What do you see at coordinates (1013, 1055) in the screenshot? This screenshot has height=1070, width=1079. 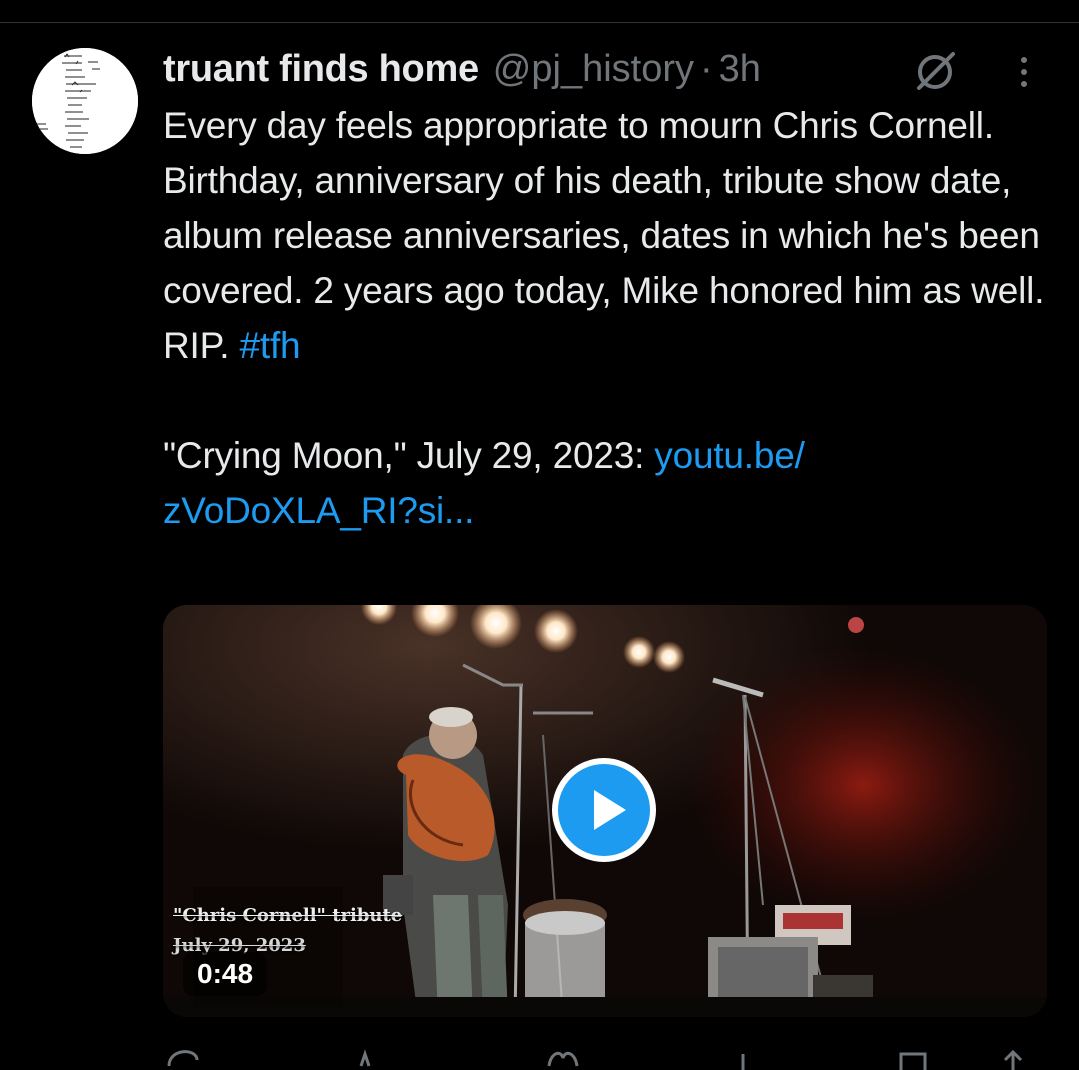 I see `share-icon` at bounding box center [1013, 1055].